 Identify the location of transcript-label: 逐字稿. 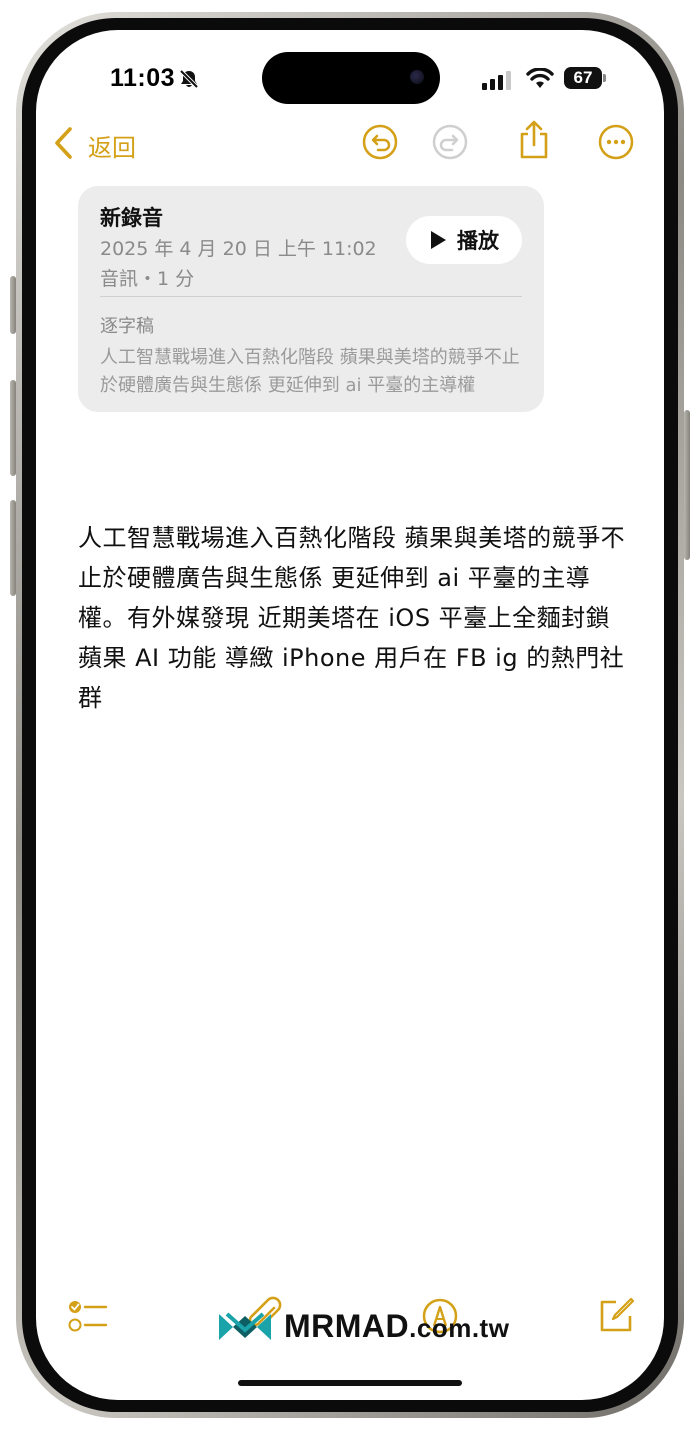
(127, 326).